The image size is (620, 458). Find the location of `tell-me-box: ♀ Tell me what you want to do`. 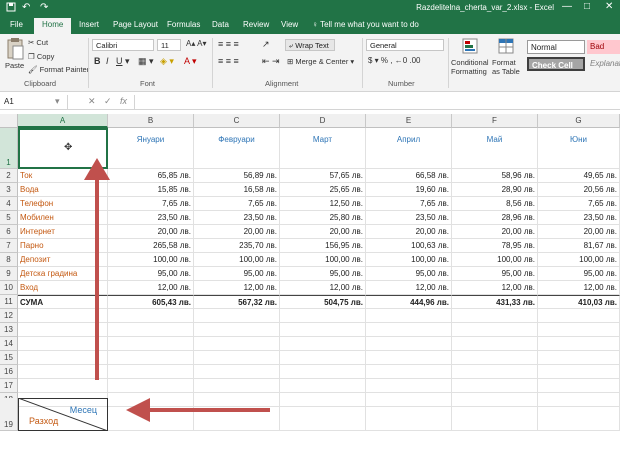

tell-me-box: ♀ Tell me what you want to do is located at coordinates (365, 24).